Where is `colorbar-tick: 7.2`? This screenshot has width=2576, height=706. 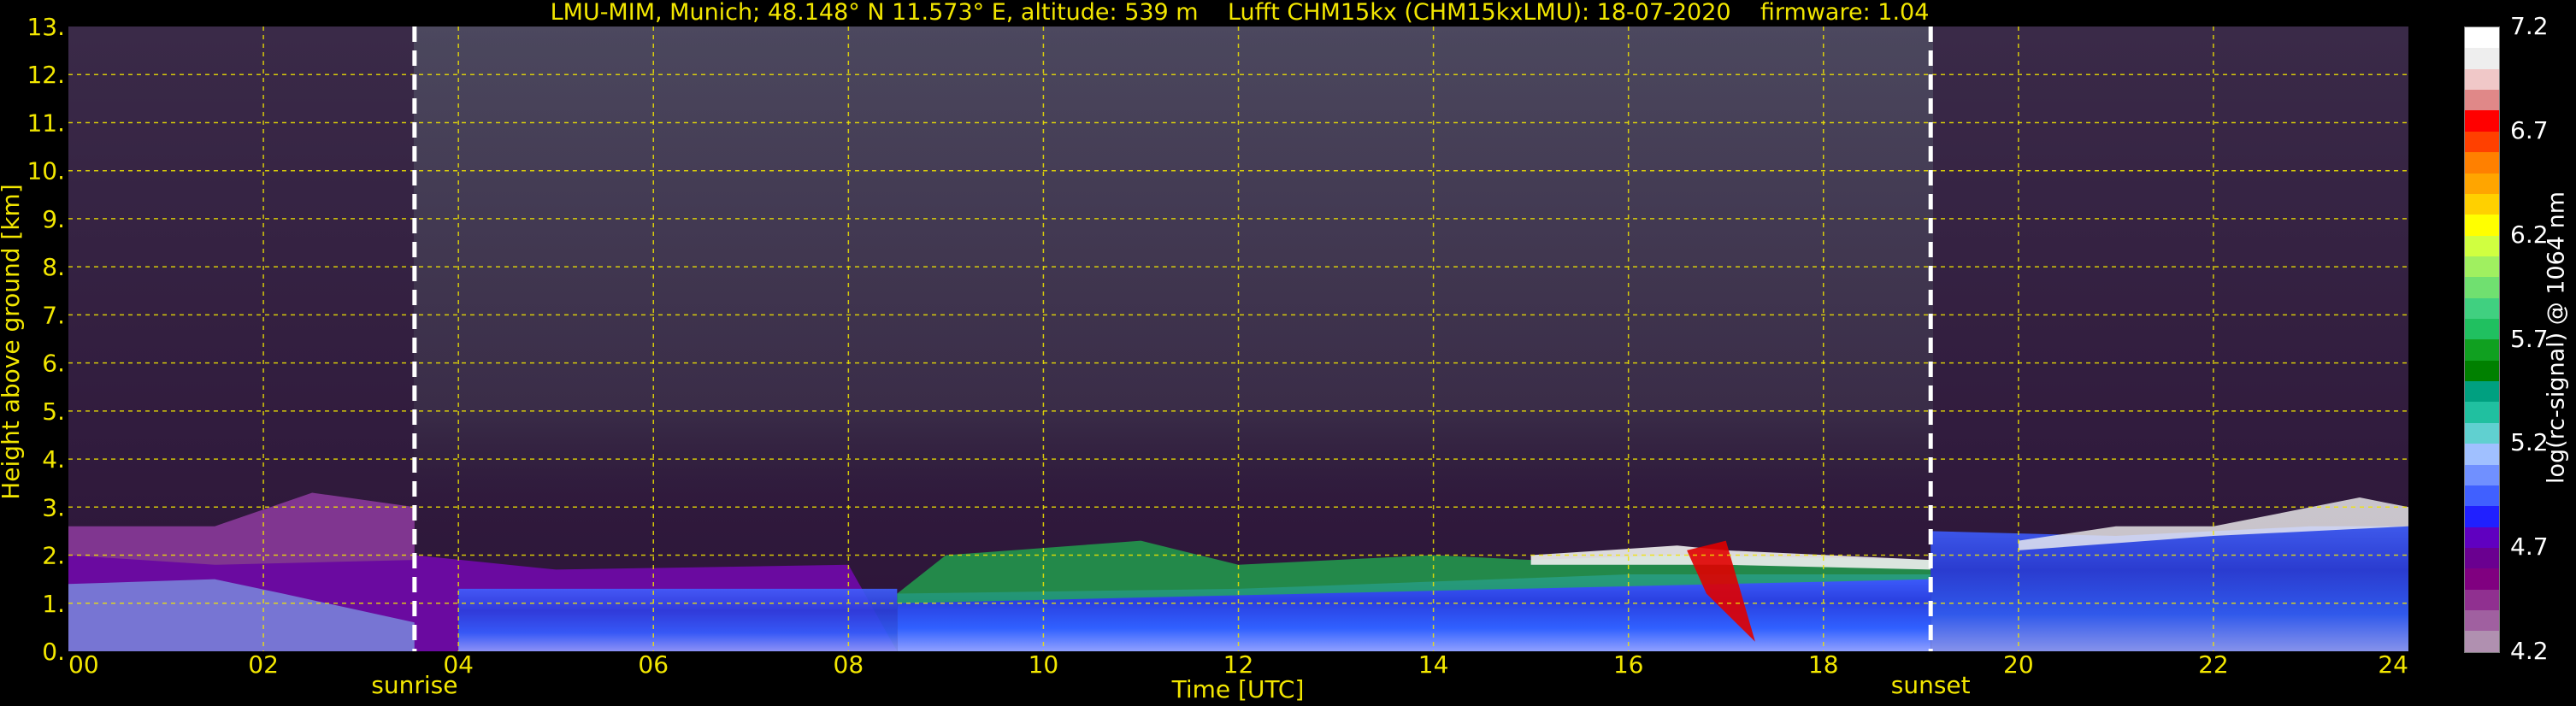
colorbar-tick: 7.2 is located at coordinates (2529, 26).